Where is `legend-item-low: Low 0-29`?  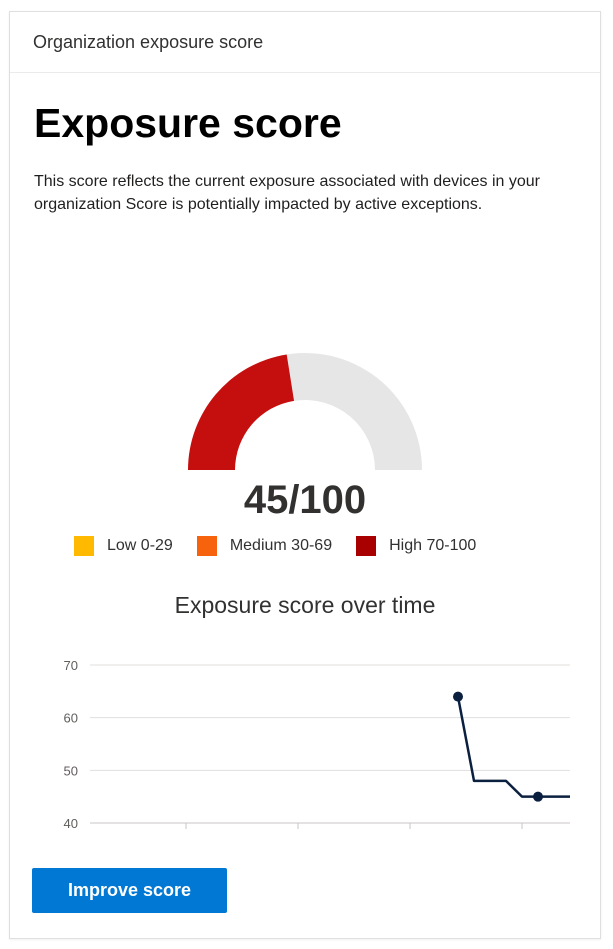
legend-item-low: Low 0-29 is located at coordinates (123, 546).